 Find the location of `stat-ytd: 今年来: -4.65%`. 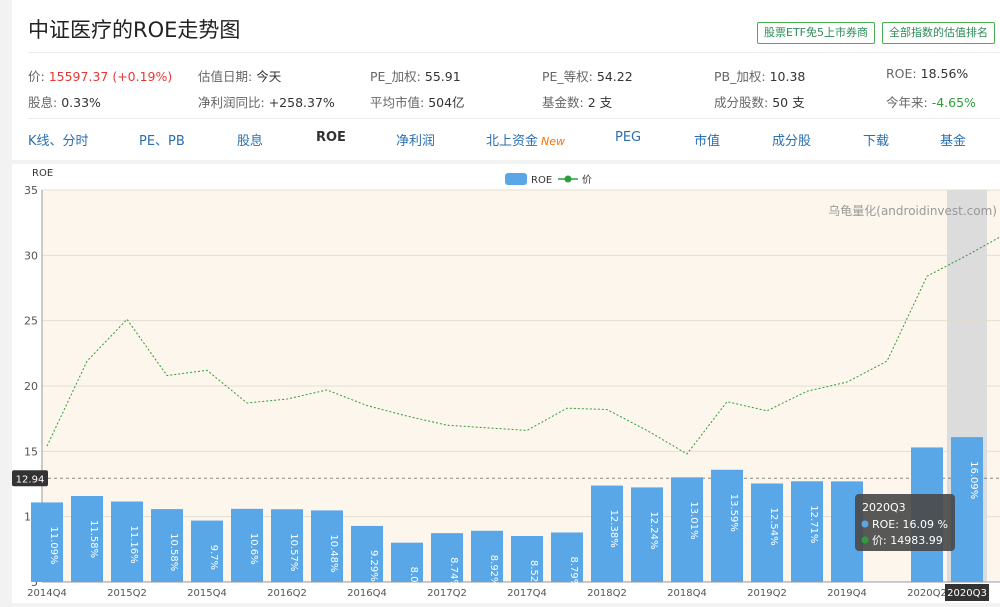

stat-ytd: 今年来: -4.65% is located at coordinates (931, 102).